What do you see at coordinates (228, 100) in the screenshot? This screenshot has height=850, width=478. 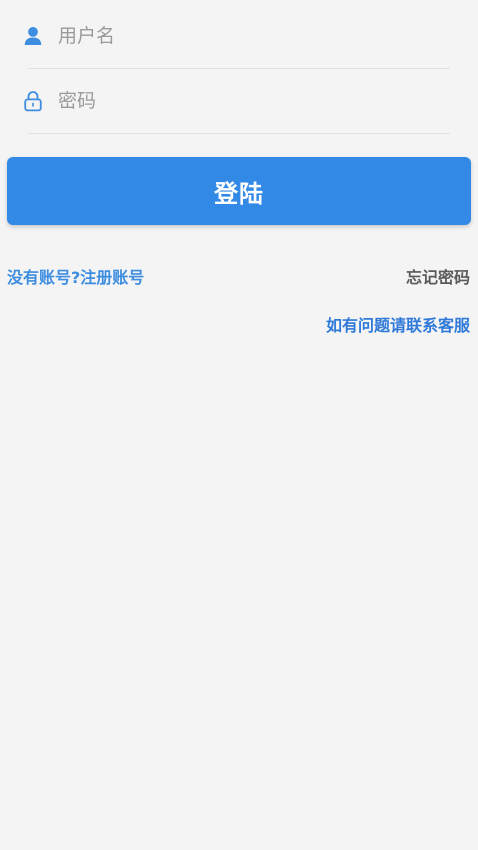 I see `password-input` at bounding box center [228, 100].